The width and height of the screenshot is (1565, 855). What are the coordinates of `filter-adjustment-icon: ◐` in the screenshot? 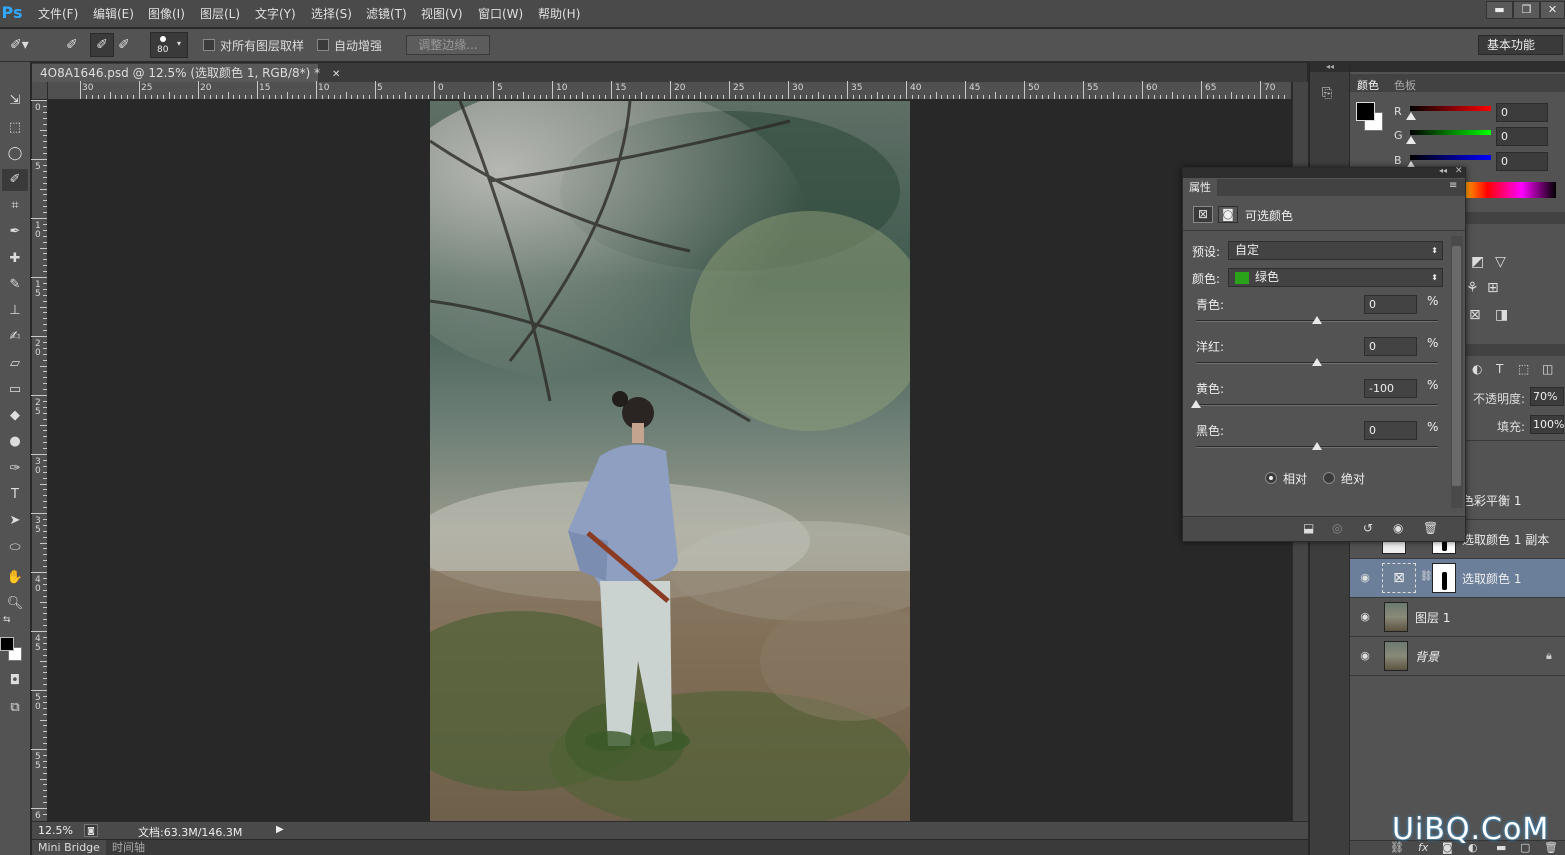 It's located at (1477, 369).